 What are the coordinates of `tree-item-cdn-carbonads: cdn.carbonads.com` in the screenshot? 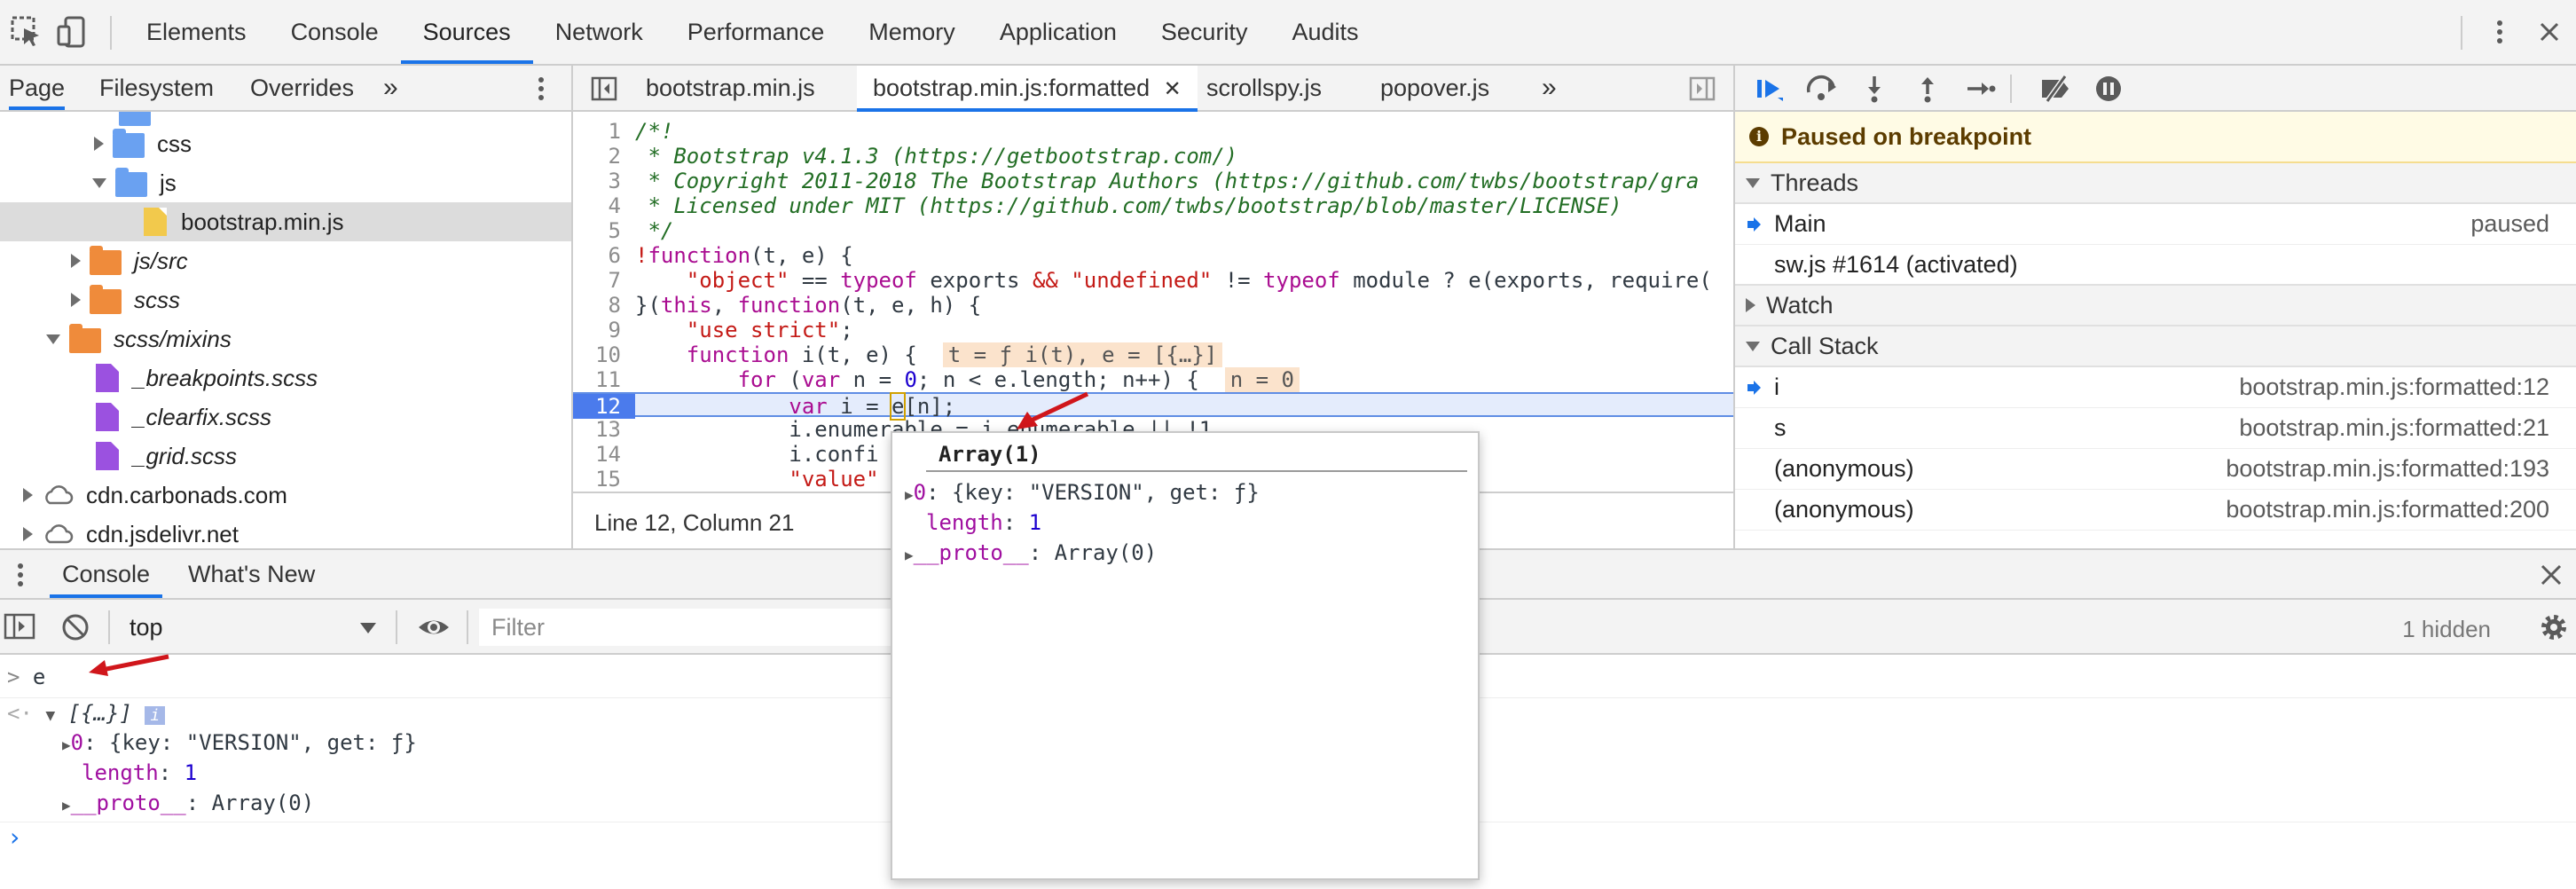 It's located at (285, 495).